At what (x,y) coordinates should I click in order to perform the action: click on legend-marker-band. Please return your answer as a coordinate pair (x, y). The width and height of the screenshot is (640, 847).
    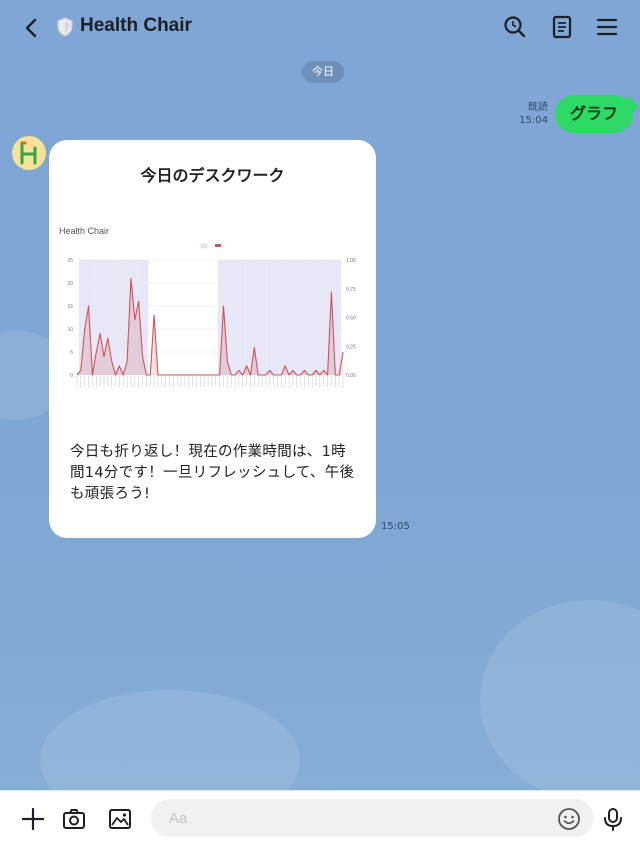
    Looking at the image, I should click on (204, 246).